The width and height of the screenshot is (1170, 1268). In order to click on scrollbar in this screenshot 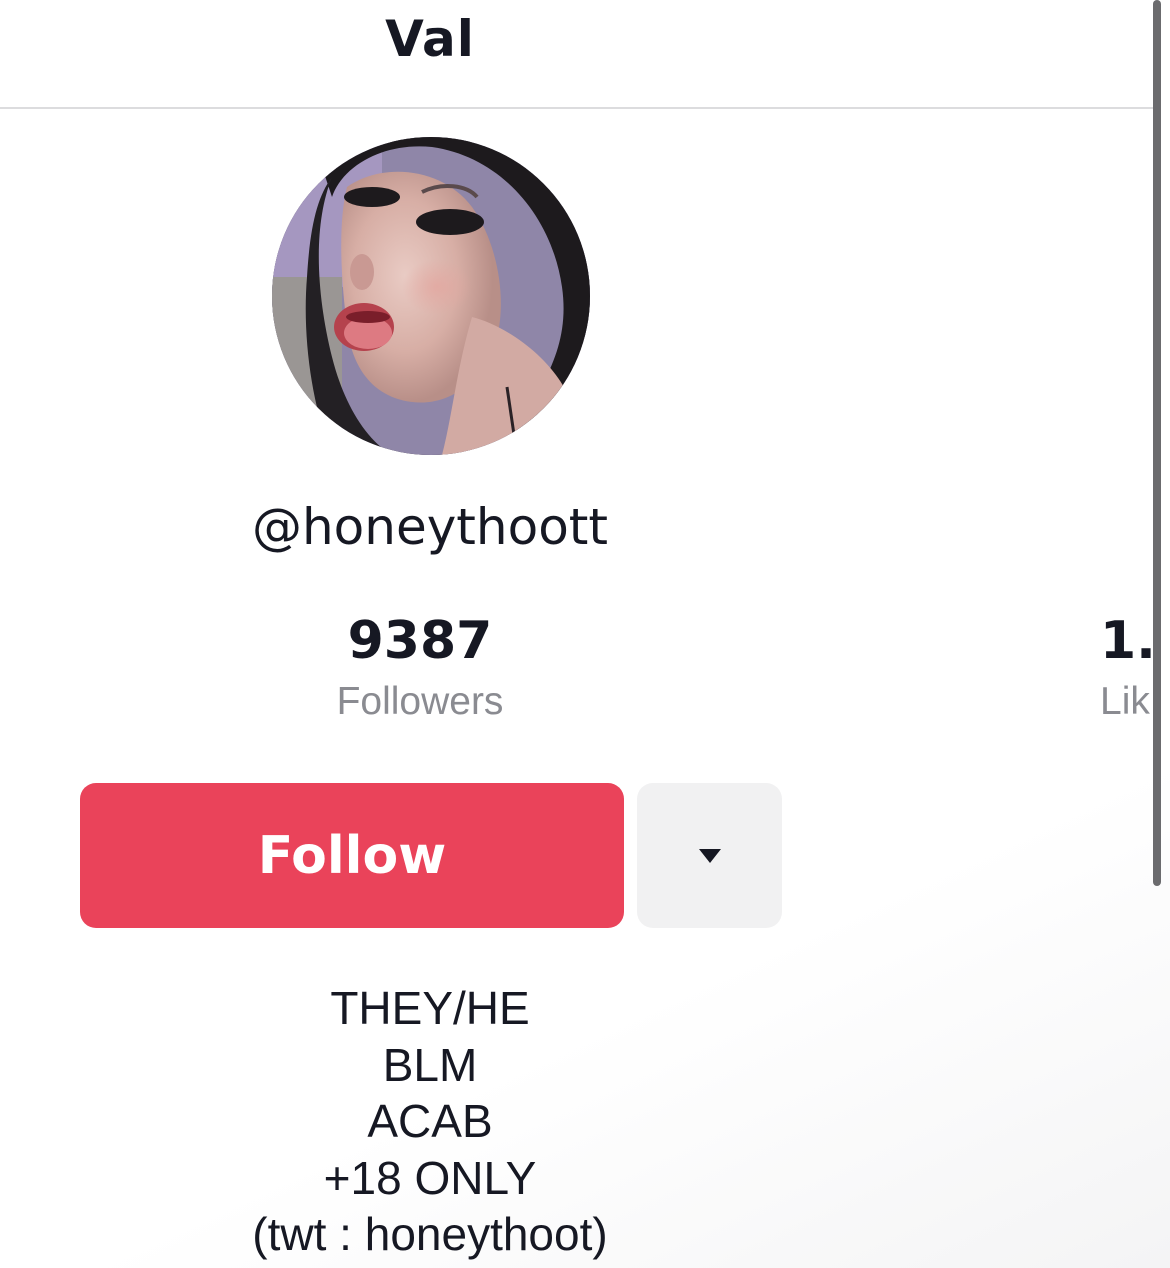, I will do `click(1157, 443)`.